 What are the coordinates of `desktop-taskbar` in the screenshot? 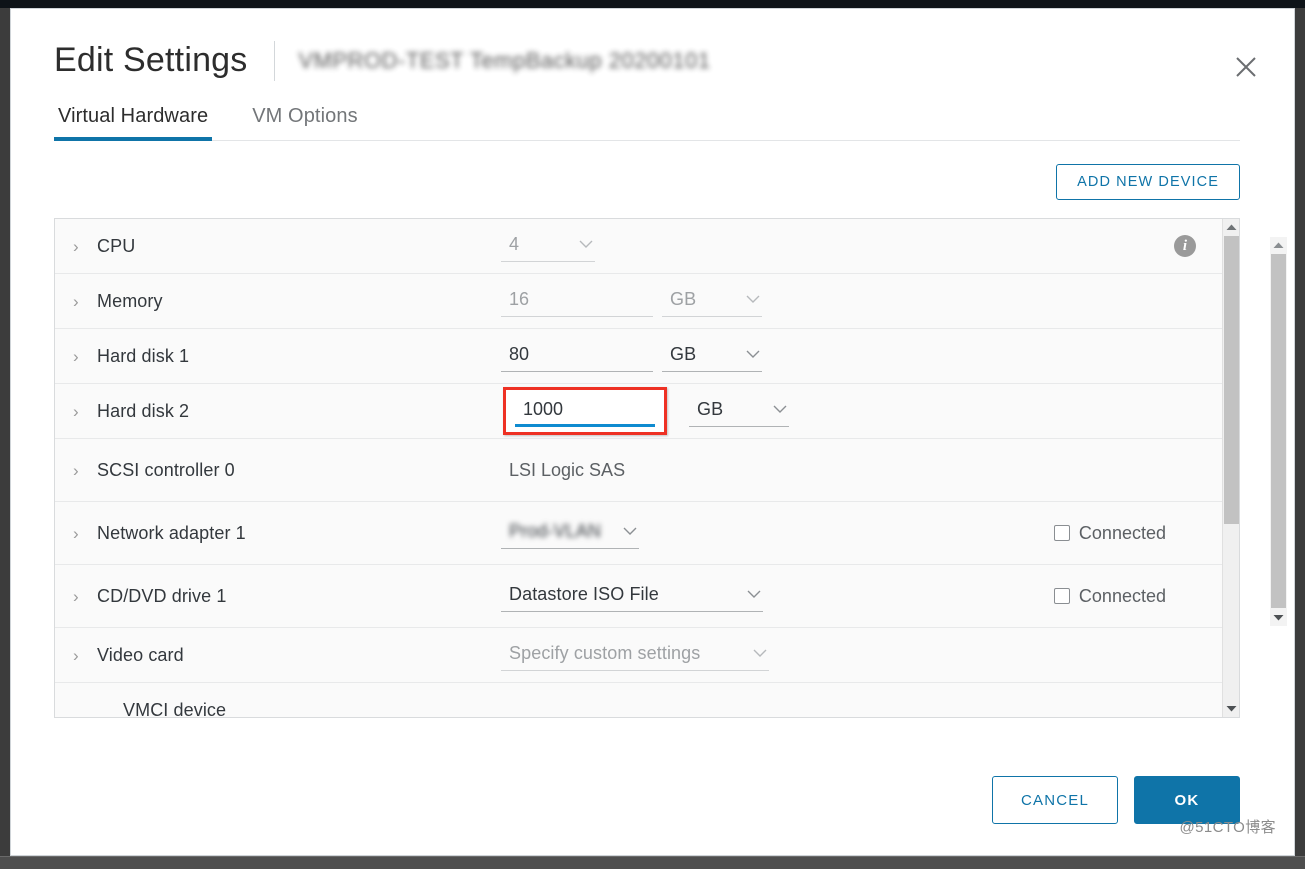 It's located at (652, 862).